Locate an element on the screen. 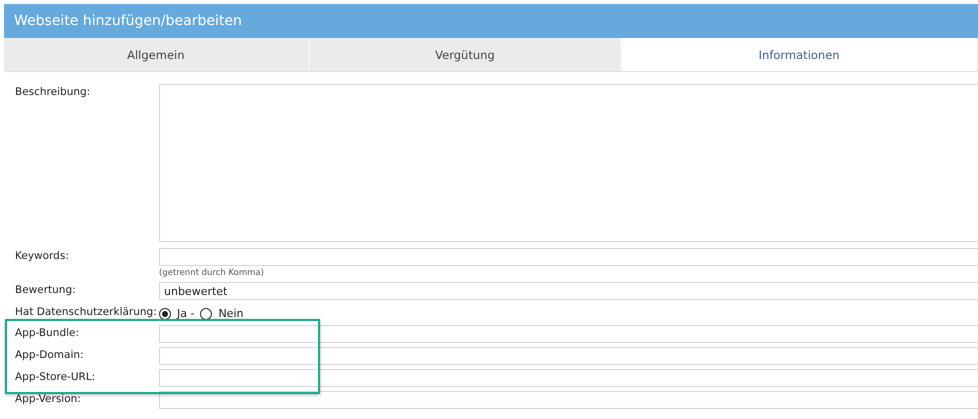 The width and height of the screenshot is (978, 419). tab: Vergütung is located at coordinates (466, 54).